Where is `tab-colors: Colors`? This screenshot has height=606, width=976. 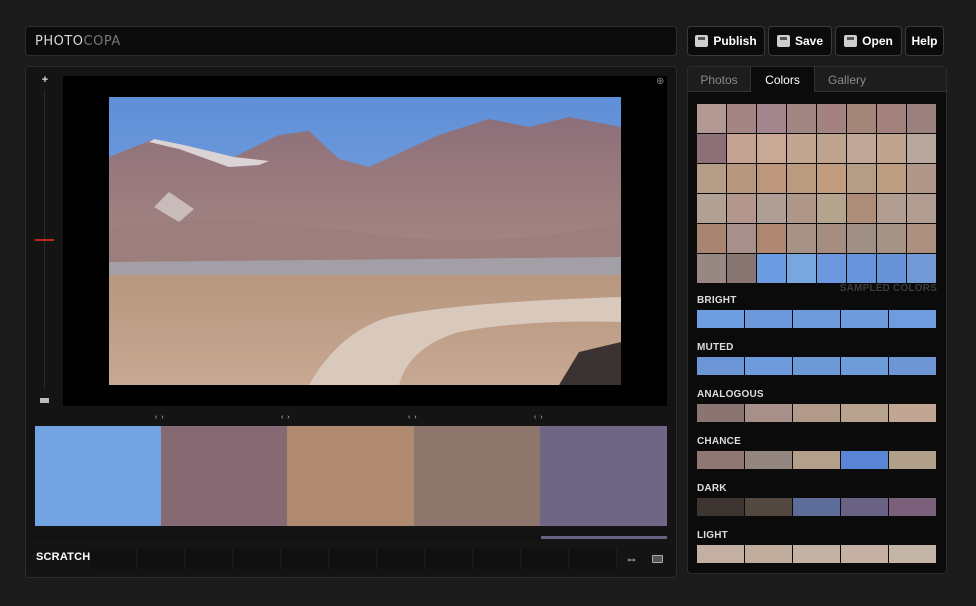 tab-colors: Colors is located at coordinates (782, 79).